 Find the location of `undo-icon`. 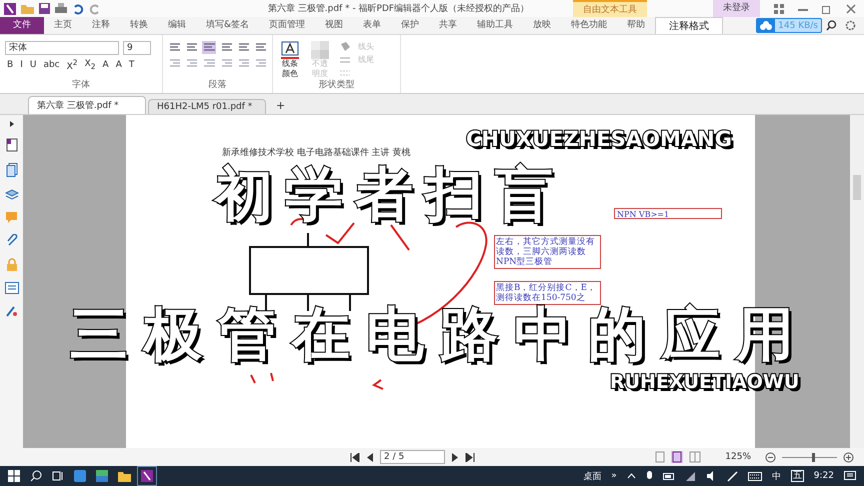

undo-icon is located at coordinates (78, 8).